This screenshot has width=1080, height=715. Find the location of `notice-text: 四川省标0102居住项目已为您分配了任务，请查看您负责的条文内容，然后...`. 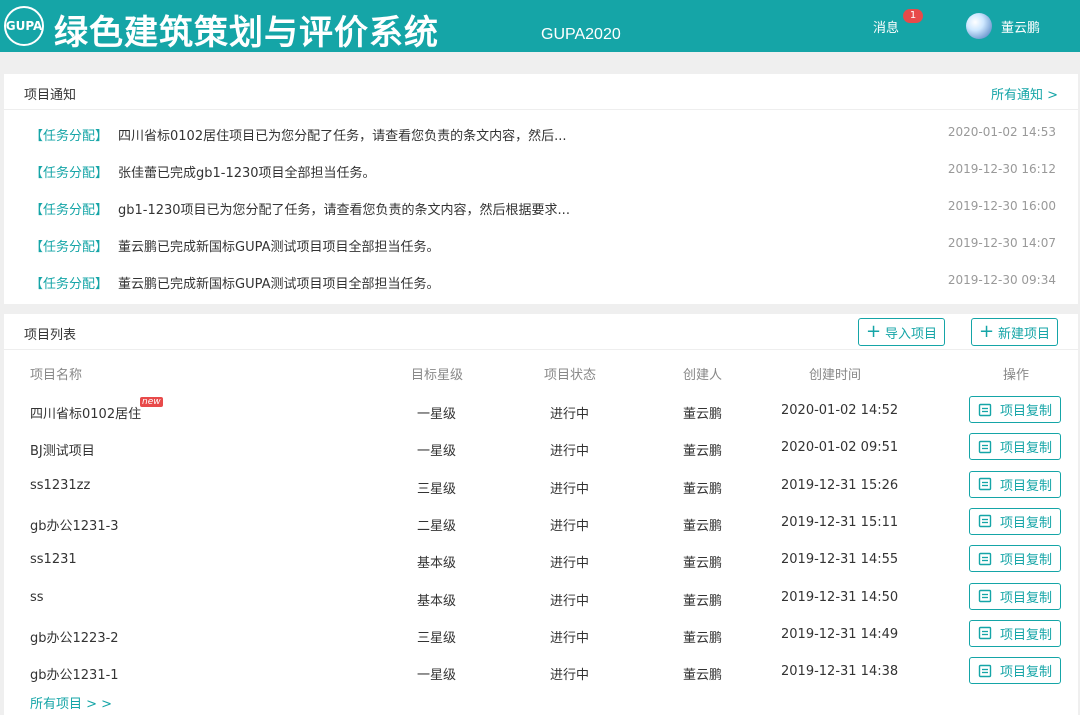

notice-text: 四川省标0102居住项目已为您分配了任务，请查看您负责的条文内容，然后... is located at coordinates (342, 134).